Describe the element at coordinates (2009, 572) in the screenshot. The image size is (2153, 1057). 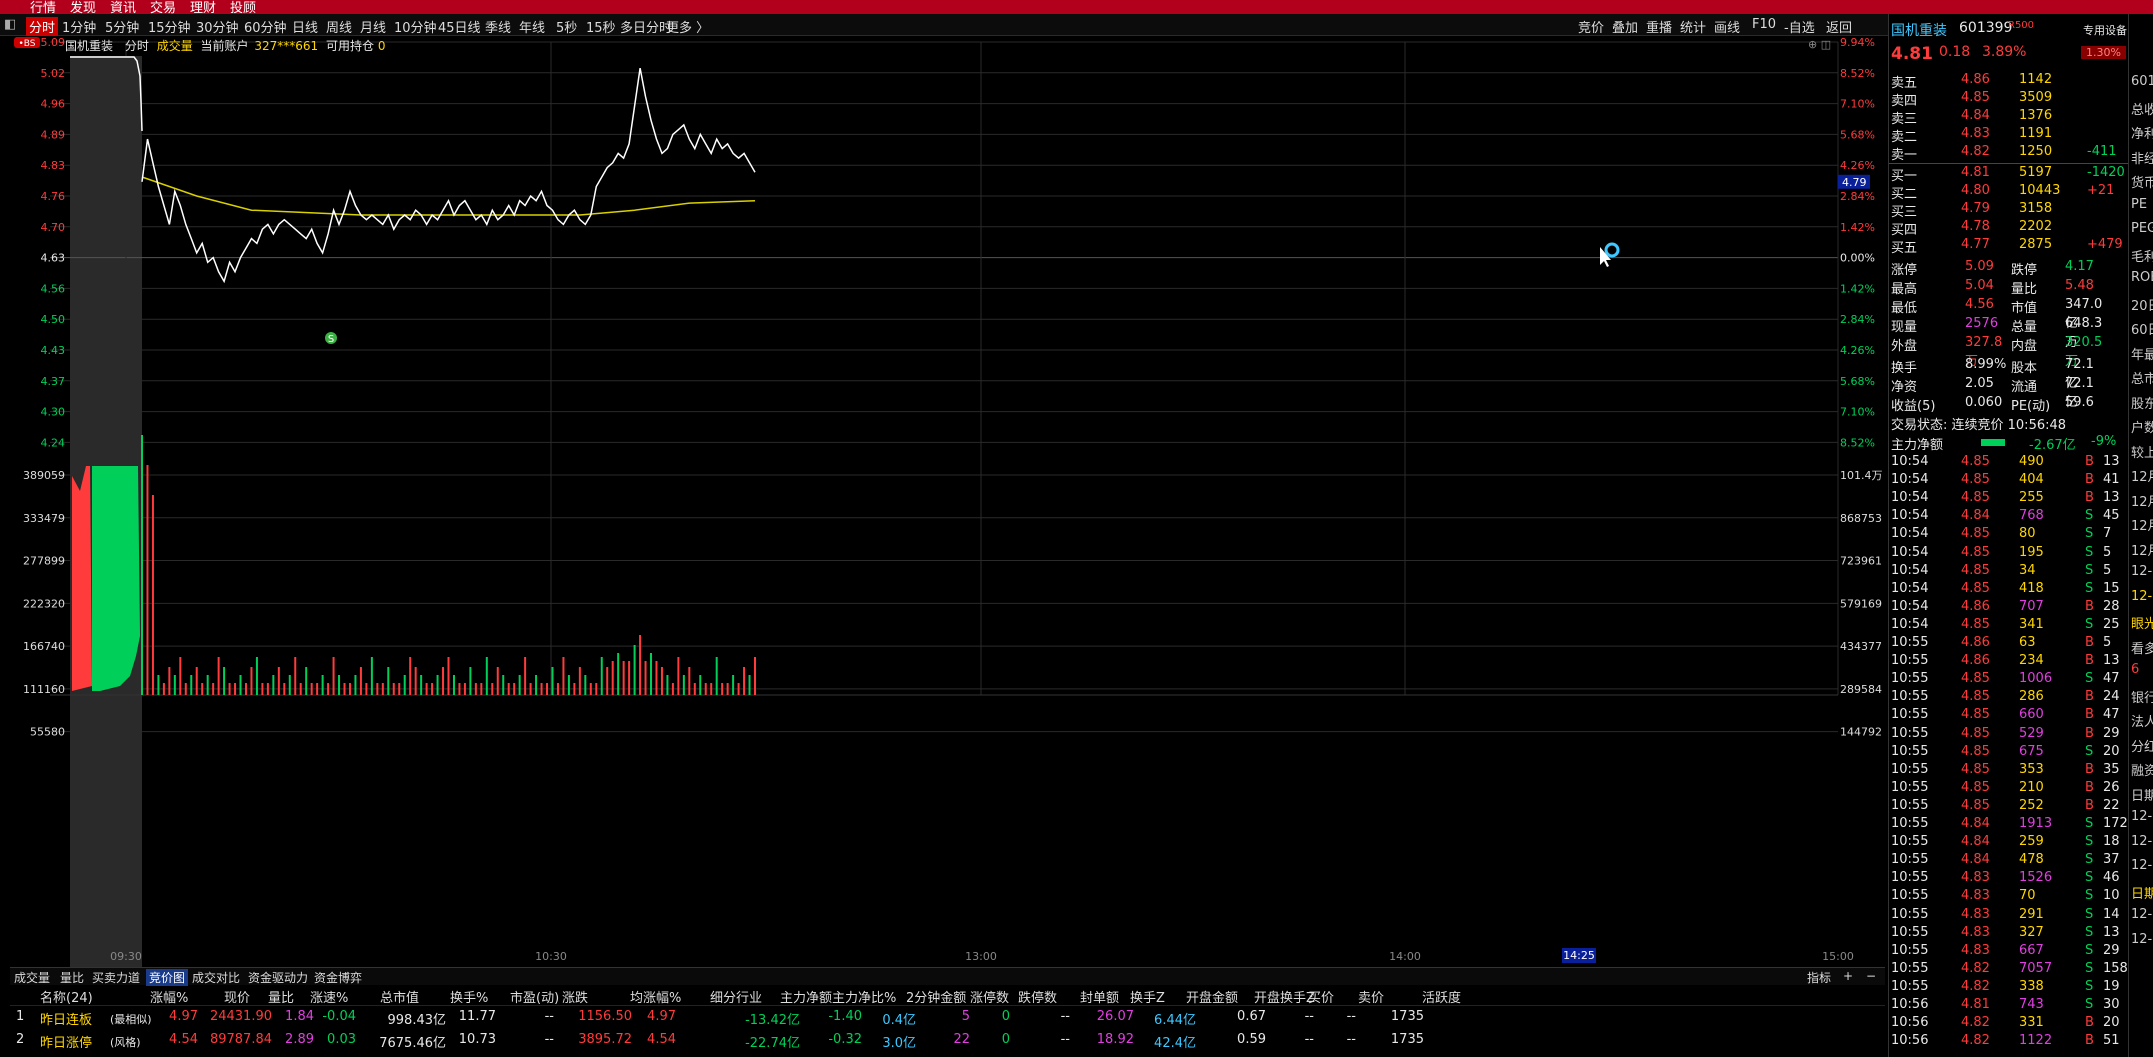
I see `tick-row: 10:54 4.85 34 S 5` at that location.